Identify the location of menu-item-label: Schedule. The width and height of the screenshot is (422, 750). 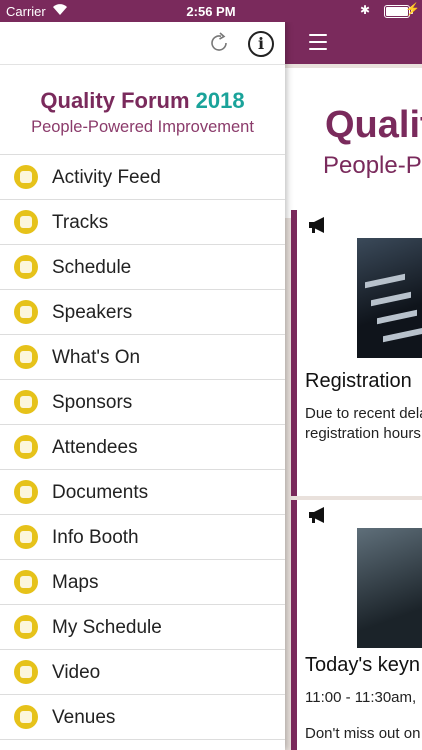
(92, 267).